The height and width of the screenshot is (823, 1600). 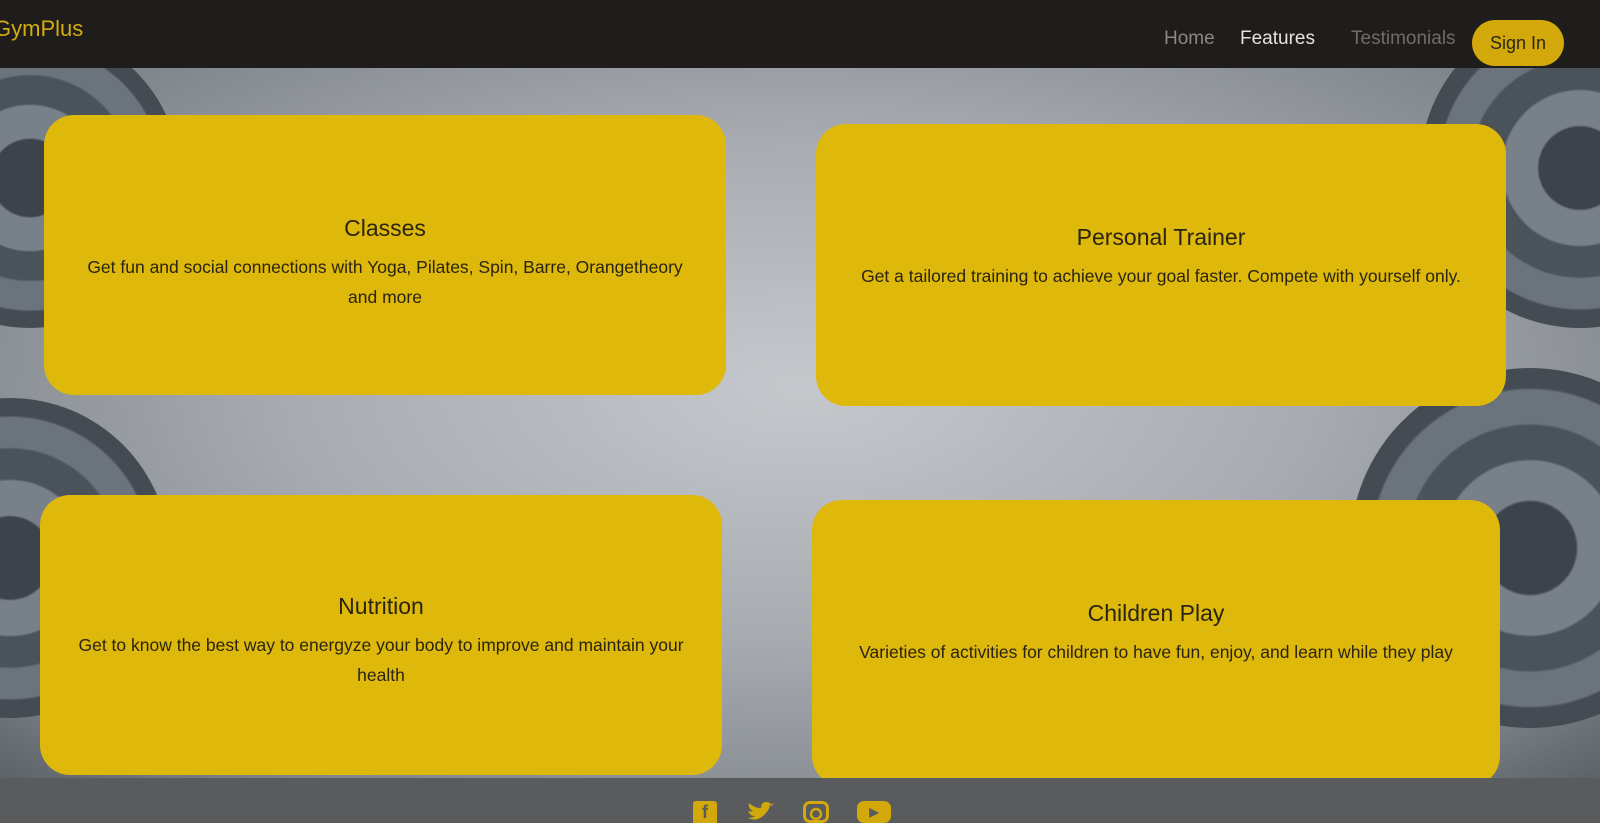 What do you see at coordinates (761, 812) in the screenshot?
I see `twitter-icon` at bounding box center [761, 812].